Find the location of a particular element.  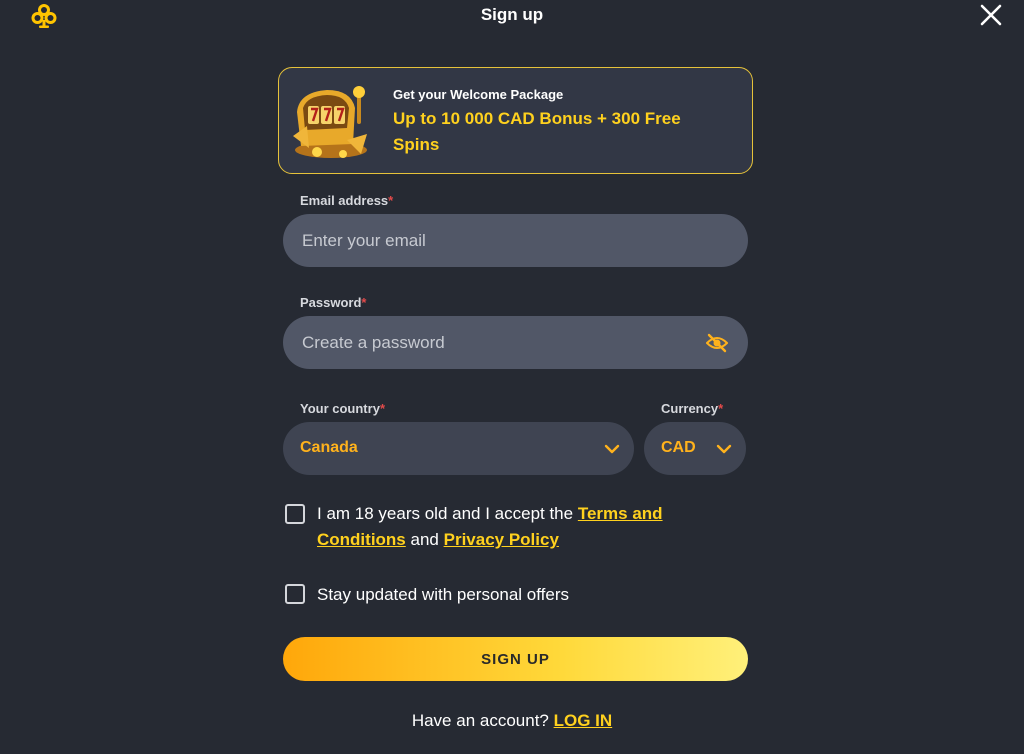

currency-value: CAD is located at coordinates (678, 447).